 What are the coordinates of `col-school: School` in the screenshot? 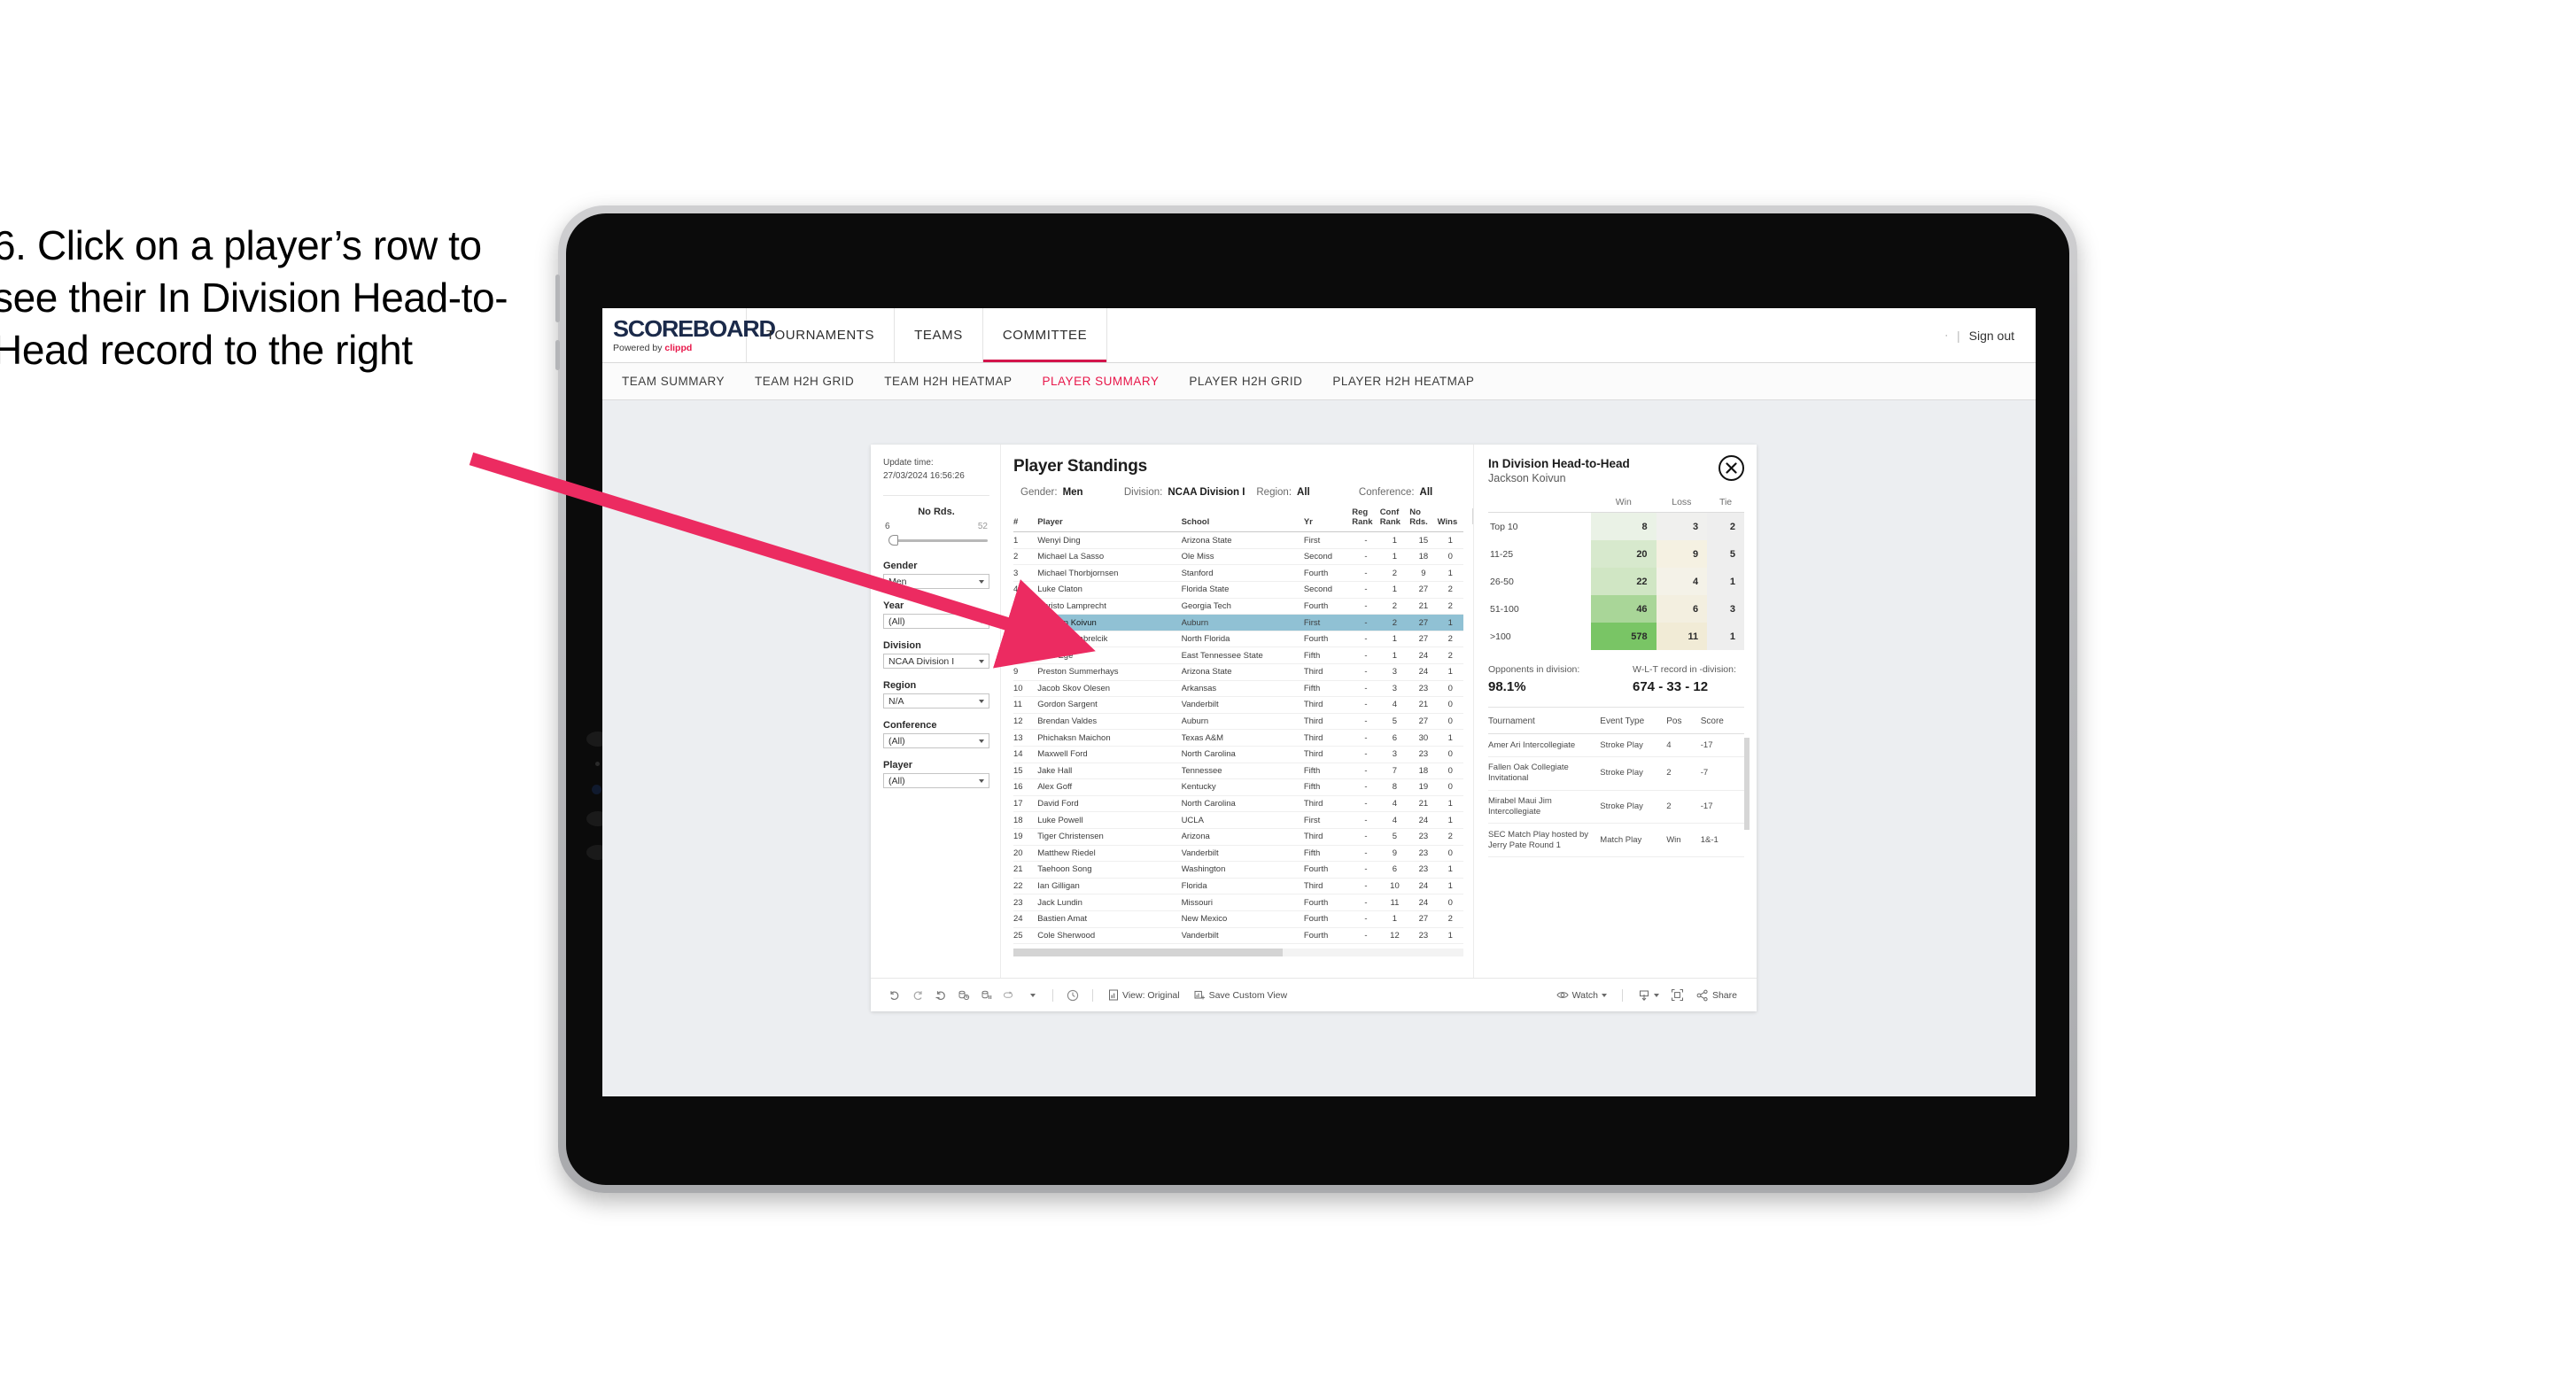 It's located at (1242, 520).